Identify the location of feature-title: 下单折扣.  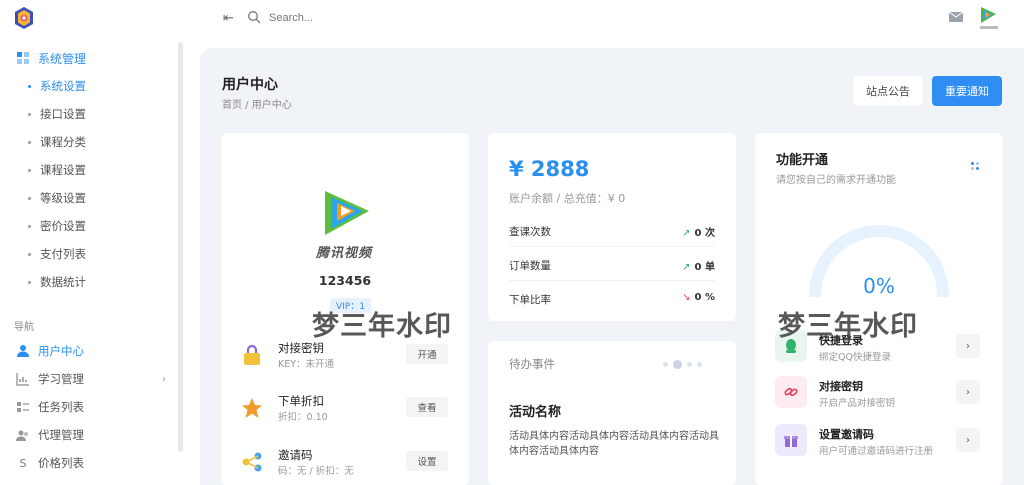
(301, 401).